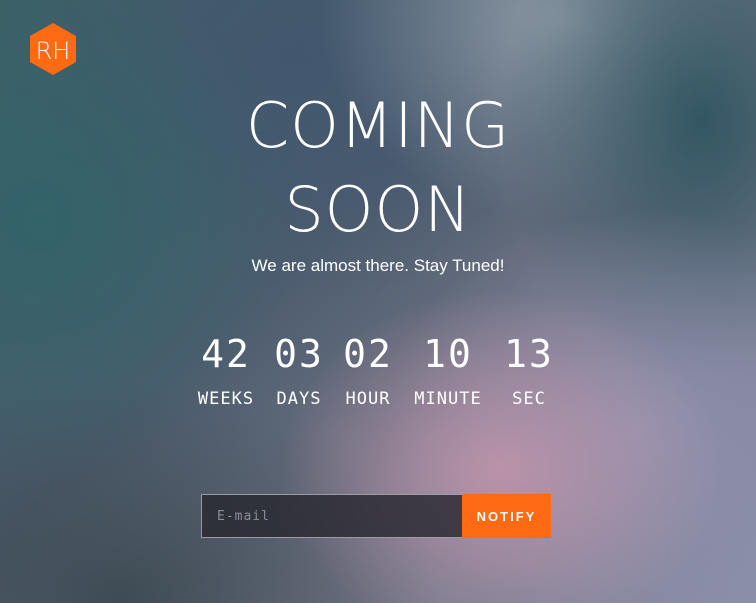 The width and height of the screenshot is (756, 603). I want to click on email-input, so click(331, 516).